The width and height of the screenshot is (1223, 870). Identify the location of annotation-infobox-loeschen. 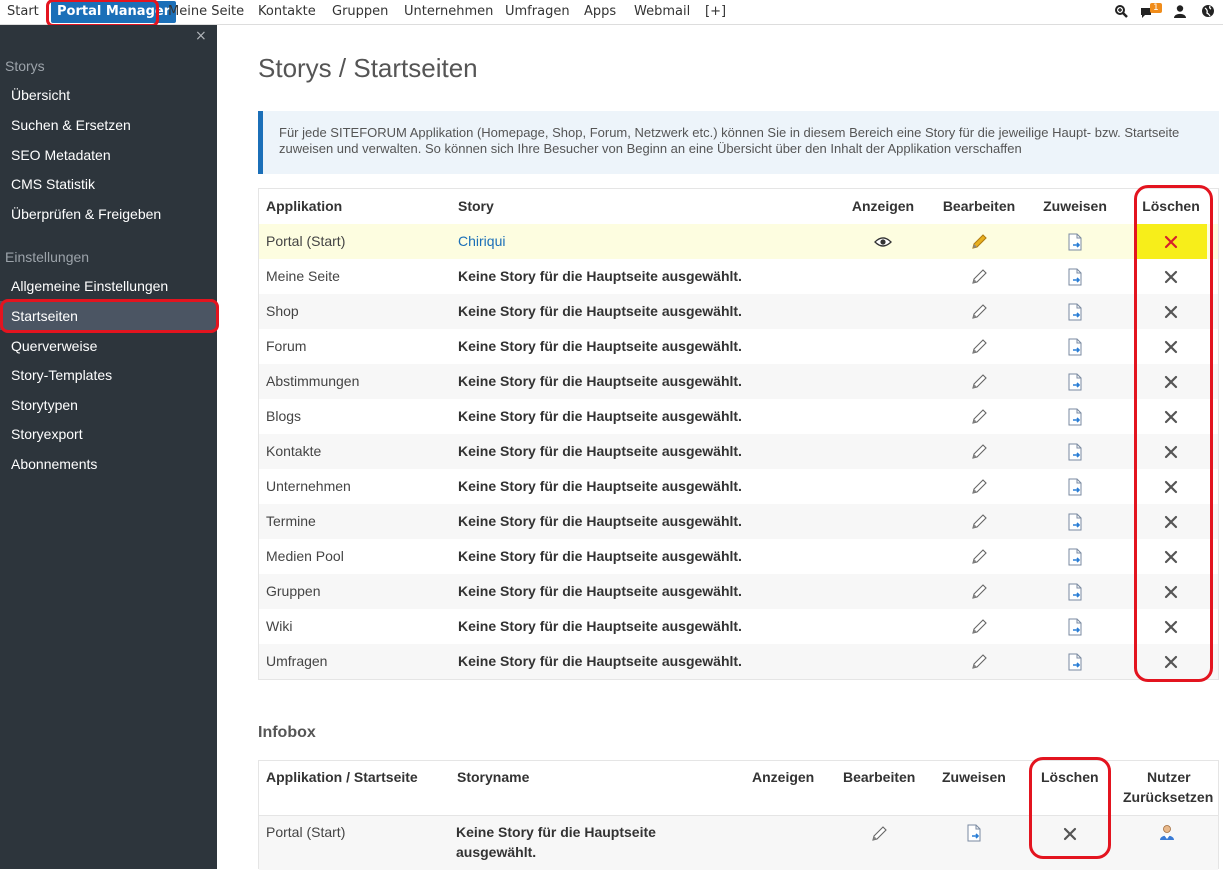
(1070, 808).